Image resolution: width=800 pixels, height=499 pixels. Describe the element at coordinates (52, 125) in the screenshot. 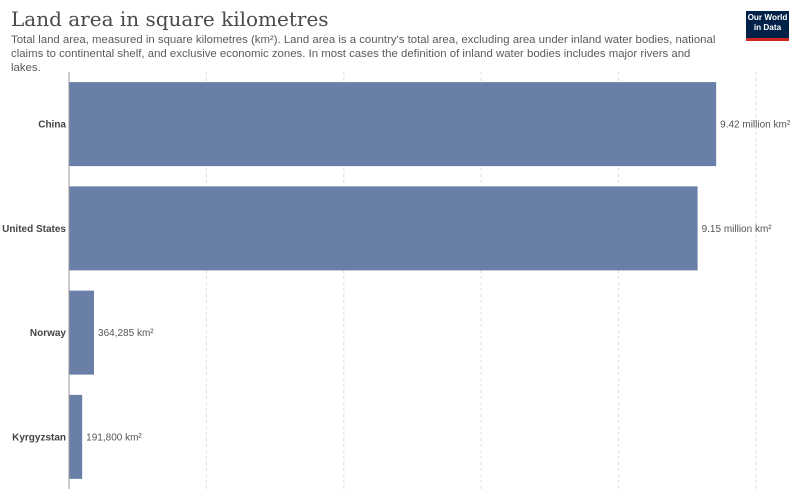

I see `category-label: China` at that location.